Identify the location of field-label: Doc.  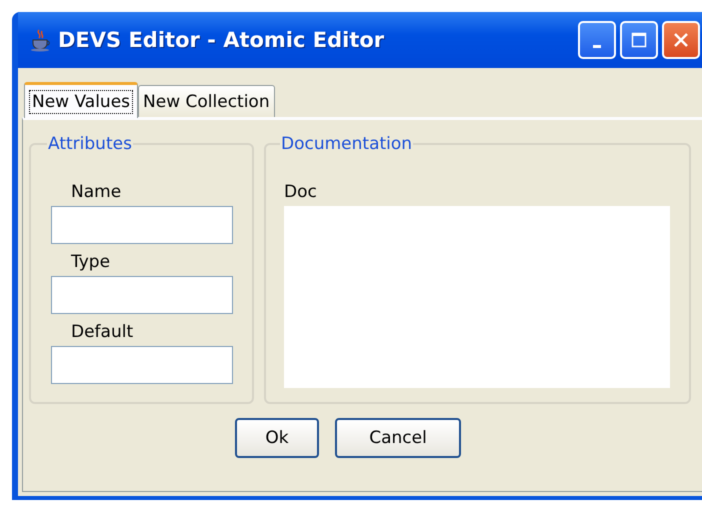
(301, 193).